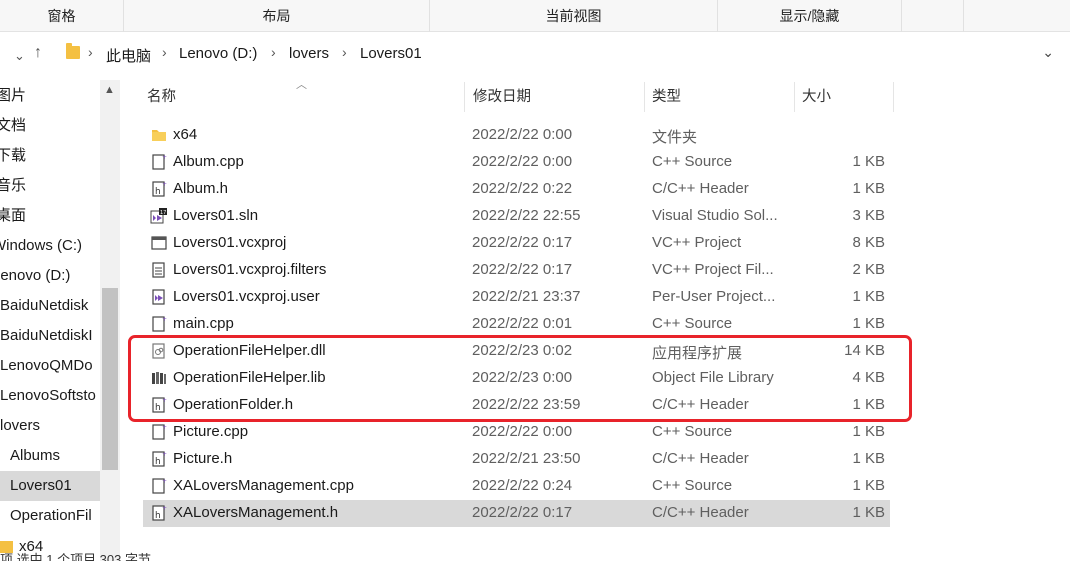 This screenshot has width=1070, height=561. I want to click on header-file-icon: h +, so click(159, 513).